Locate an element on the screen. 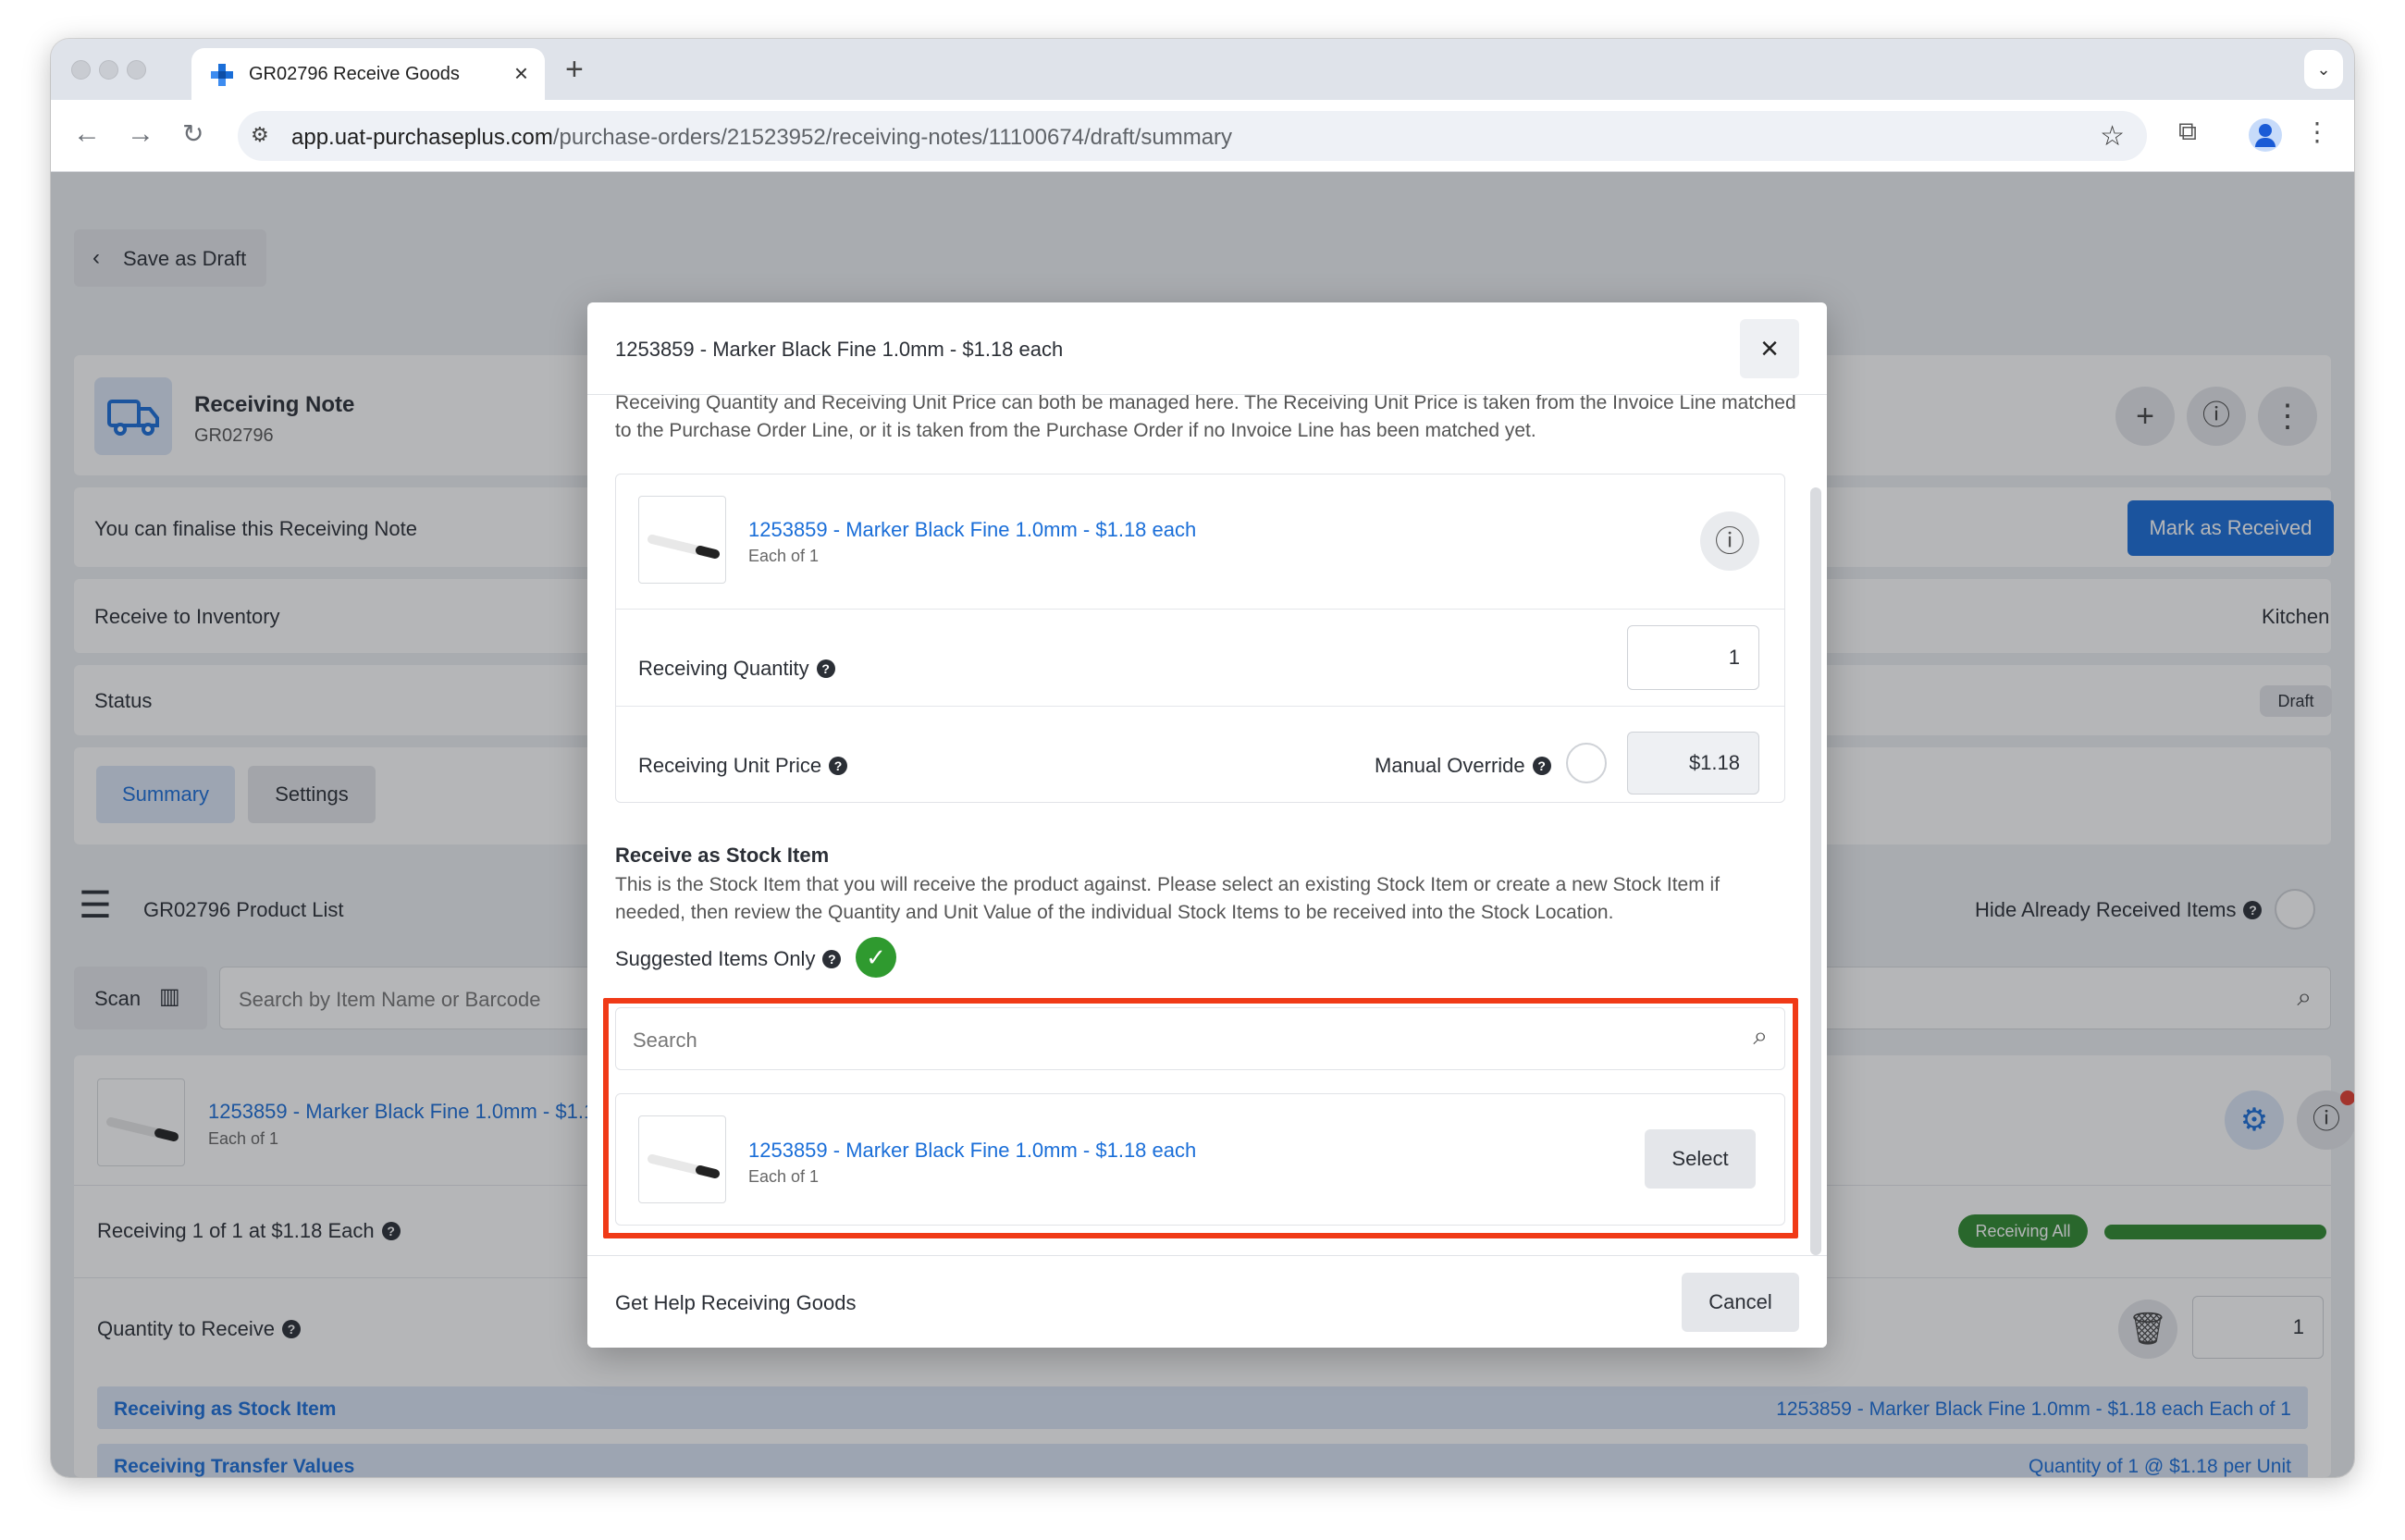 Image resolution: width=2405 pixels, height=1540 pixels. suggested-items-label: Suggested Items Only? is located at coordinates (729, 959).